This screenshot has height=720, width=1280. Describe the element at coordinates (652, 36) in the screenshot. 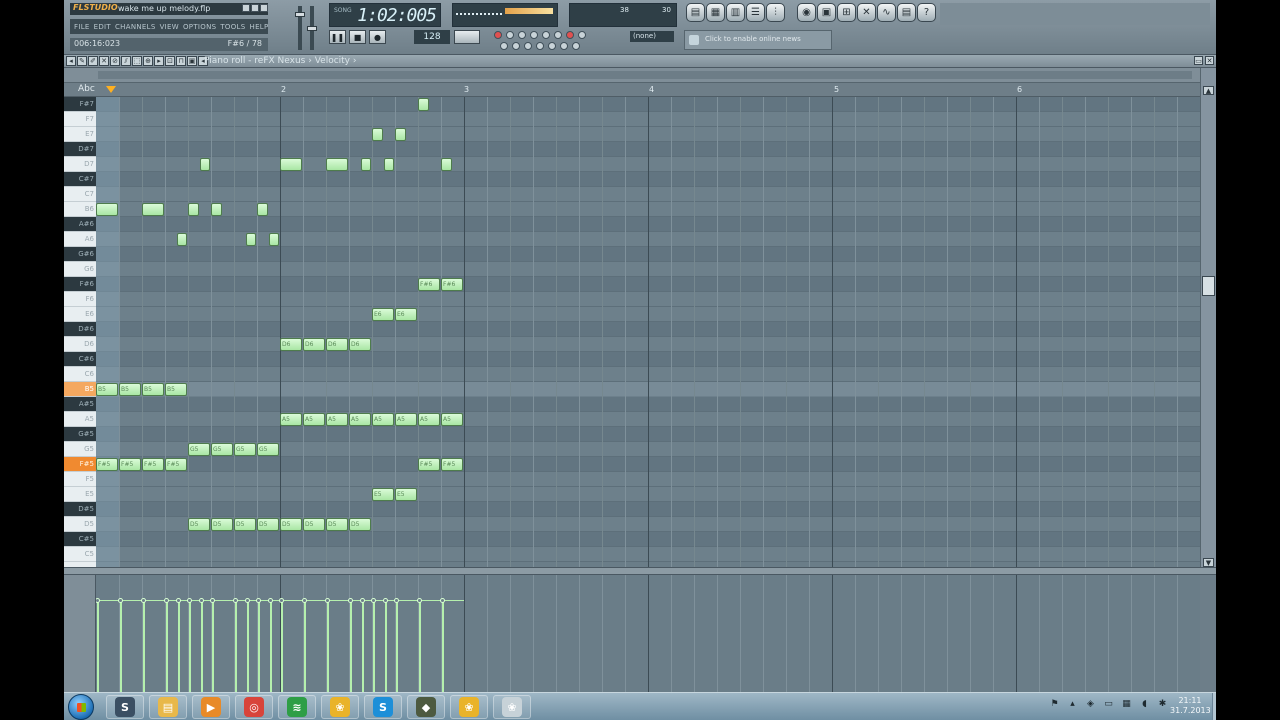

I see `midi-device-select: (none)` at that location.